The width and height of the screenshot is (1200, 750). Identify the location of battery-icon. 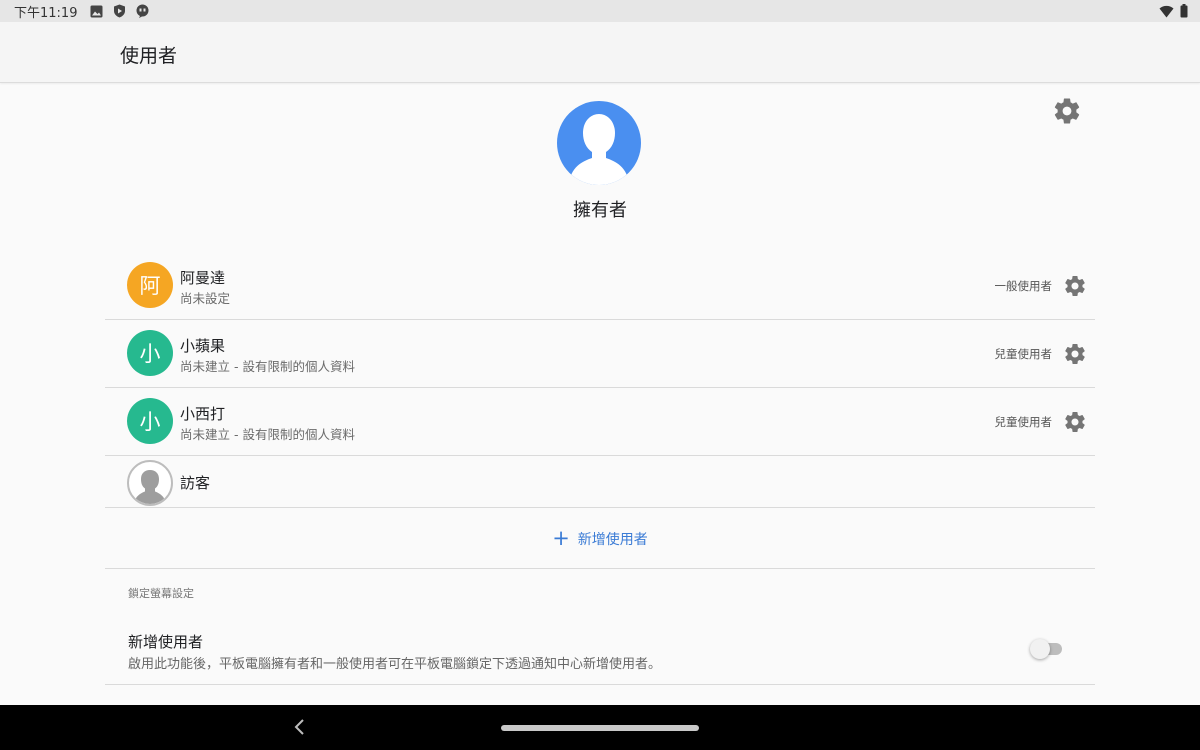
(1184, 13).